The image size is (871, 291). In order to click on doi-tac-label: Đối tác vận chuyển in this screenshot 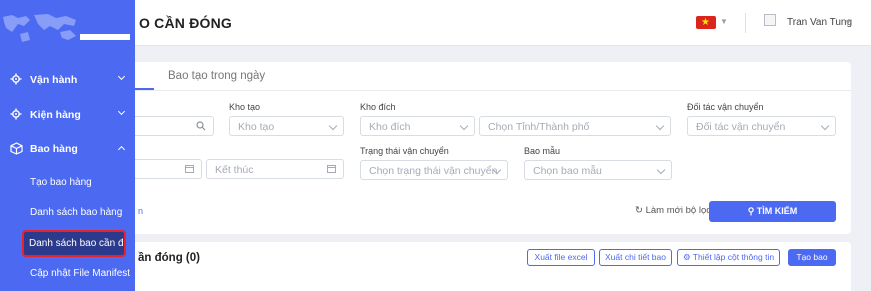, I will do `click(725, 107)`.